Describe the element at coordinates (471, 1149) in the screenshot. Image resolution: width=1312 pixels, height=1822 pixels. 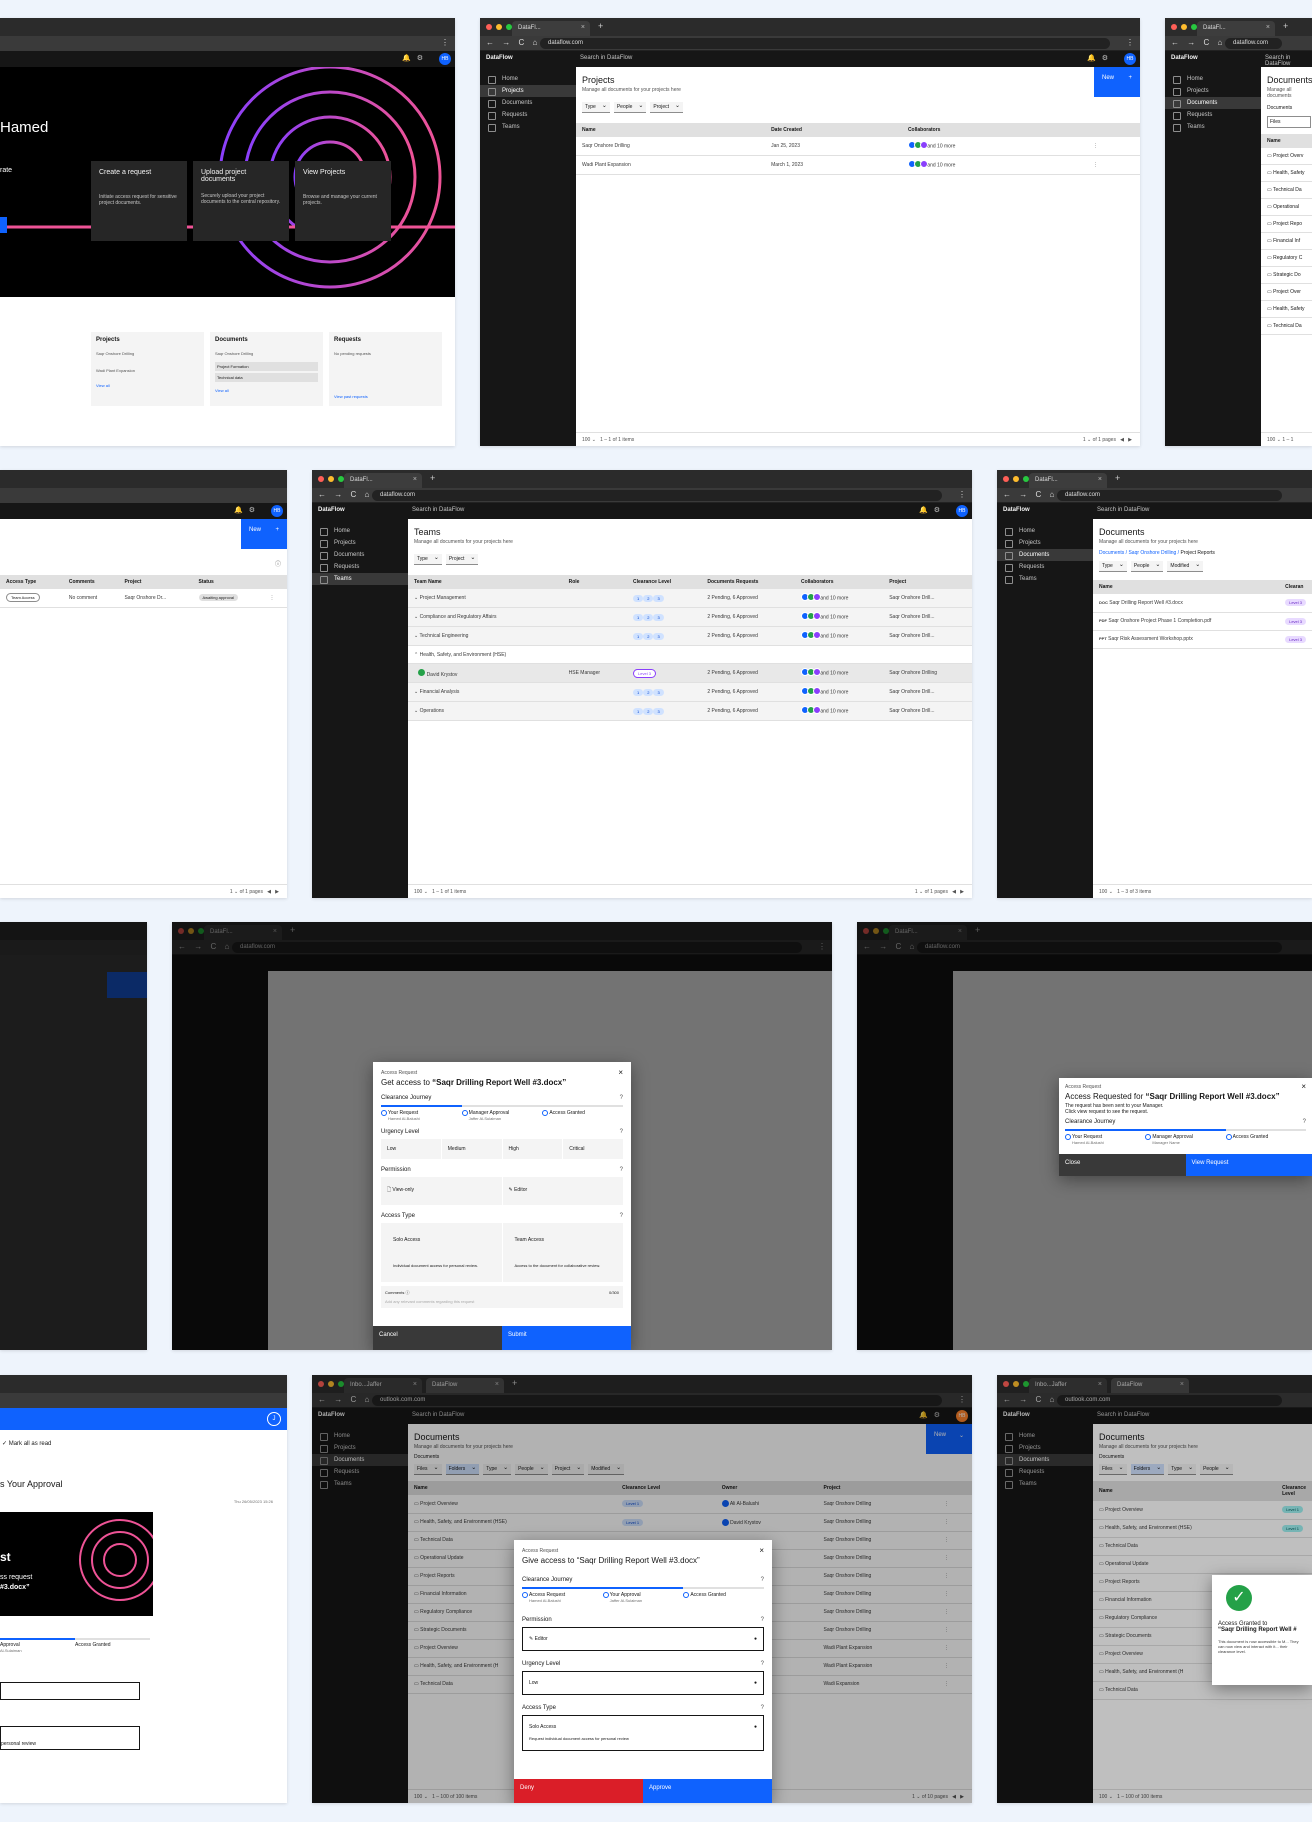
I see `urgency-medium: Medium` at that location.